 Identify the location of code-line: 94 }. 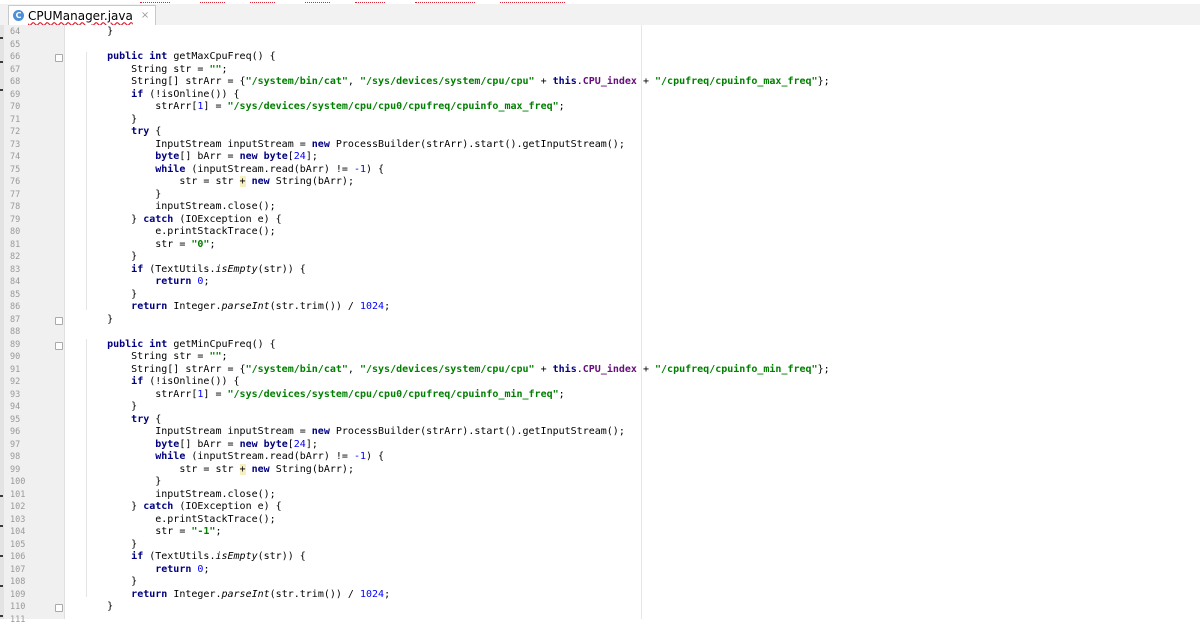
(602, 407).